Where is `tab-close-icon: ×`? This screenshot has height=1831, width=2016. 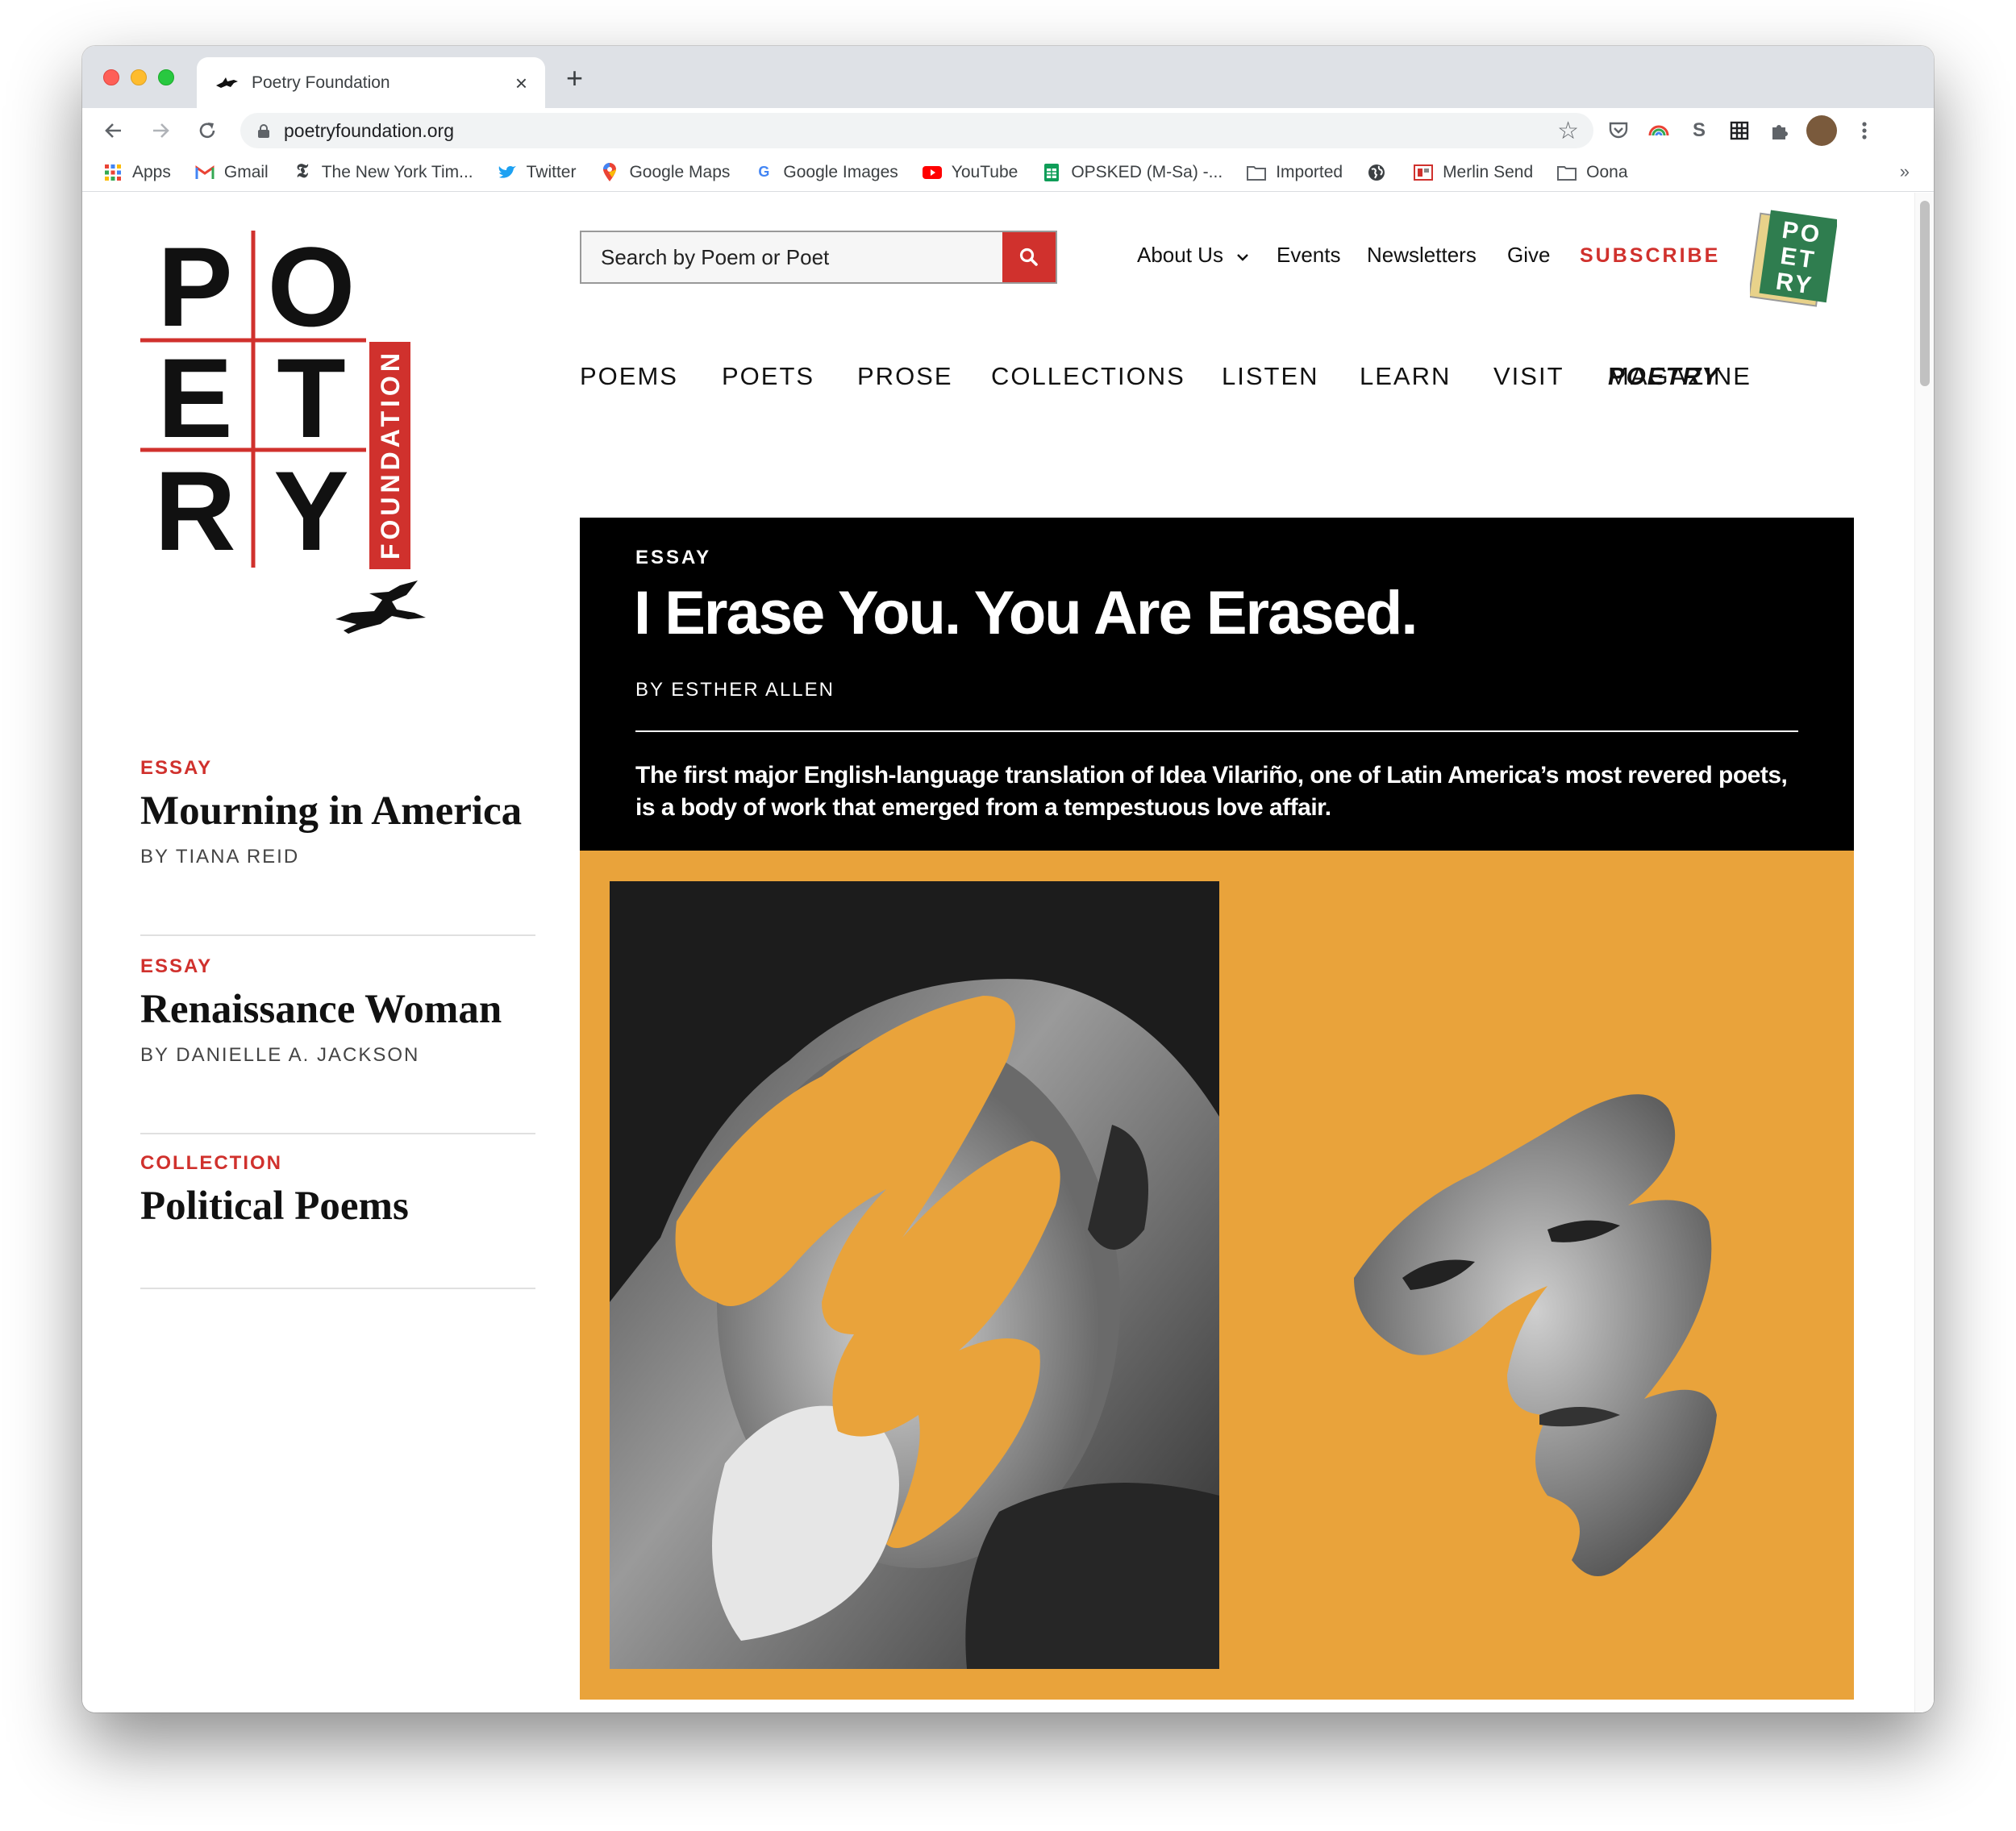 tab-close-icon: × is located at coordinates (521, 84).